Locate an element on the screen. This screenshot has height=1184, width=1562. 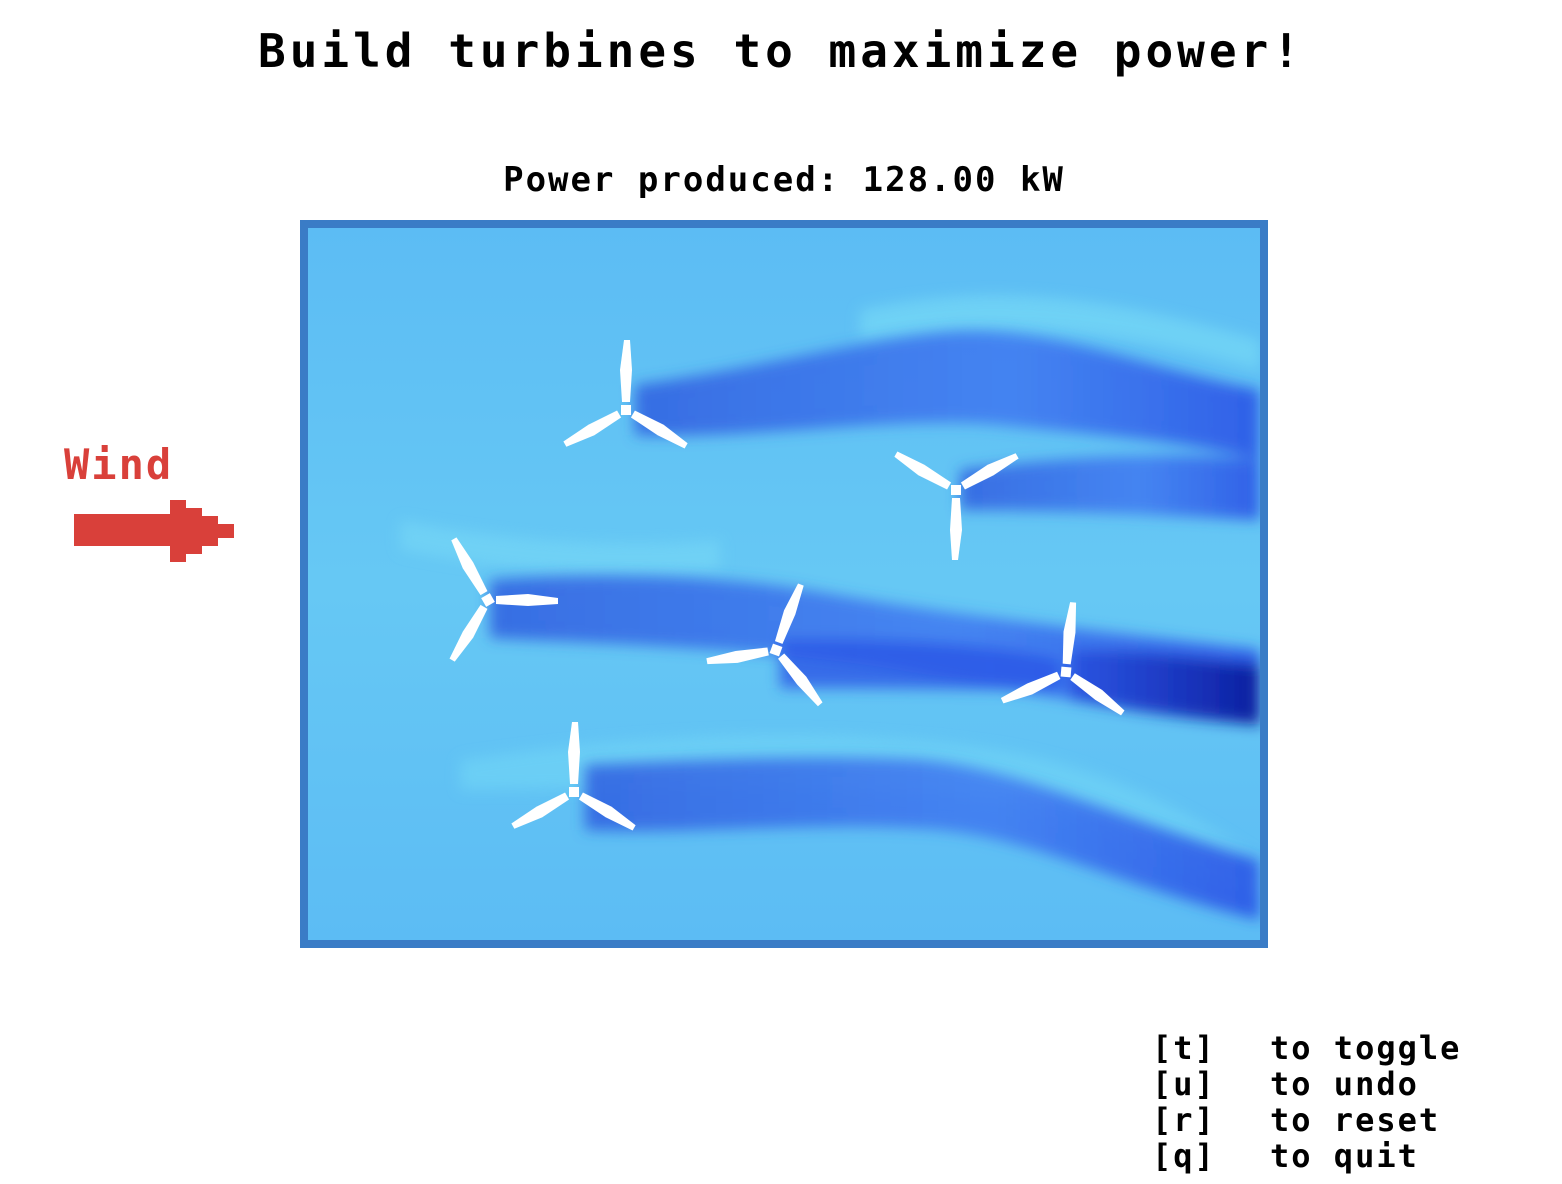
control-quit: [q] to quit is located at coordinates (1306, 1156).